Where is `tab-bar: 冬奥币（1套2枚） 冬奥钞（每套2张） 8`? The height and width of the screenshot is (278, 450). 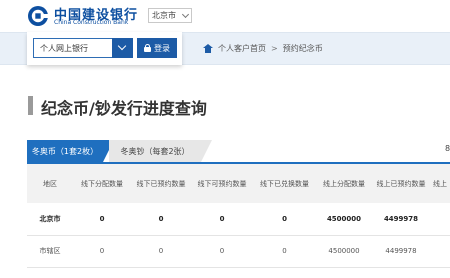 tab-bar: 冬奥币（1套2枚） 冬奥钞（每套2张） 8 is located at coordinates (238, 151).